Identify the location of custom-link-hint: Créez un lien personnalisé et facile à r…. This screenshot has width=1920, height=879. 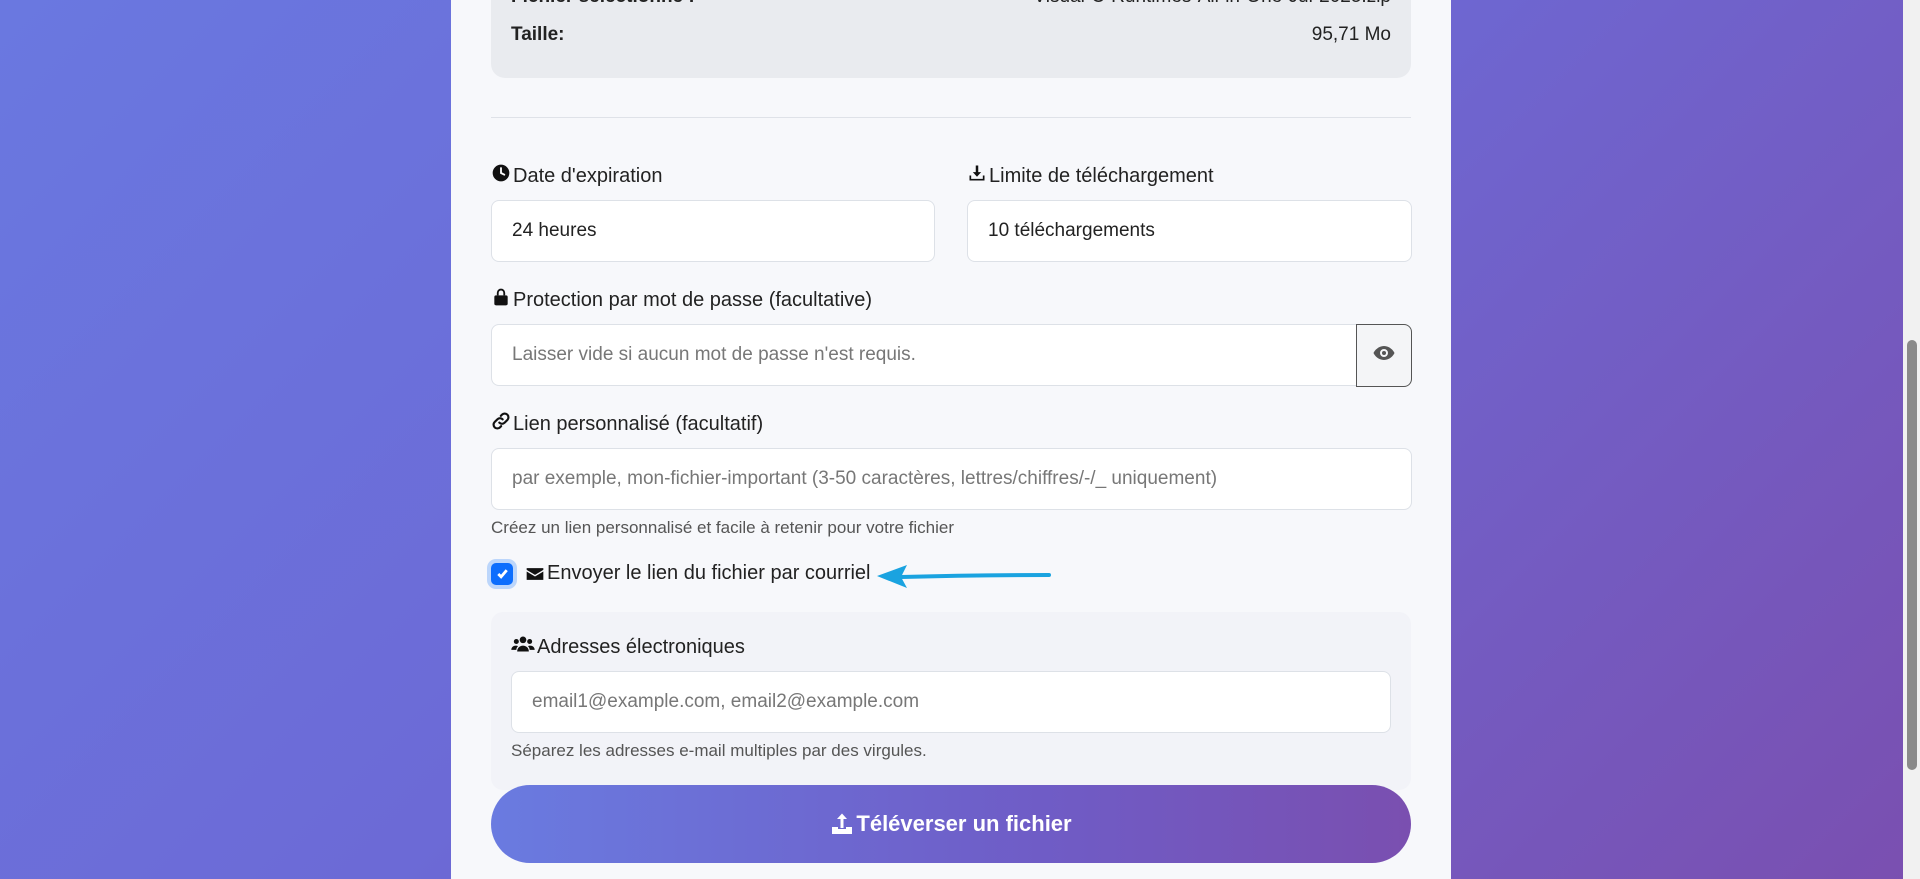
(723, 527).